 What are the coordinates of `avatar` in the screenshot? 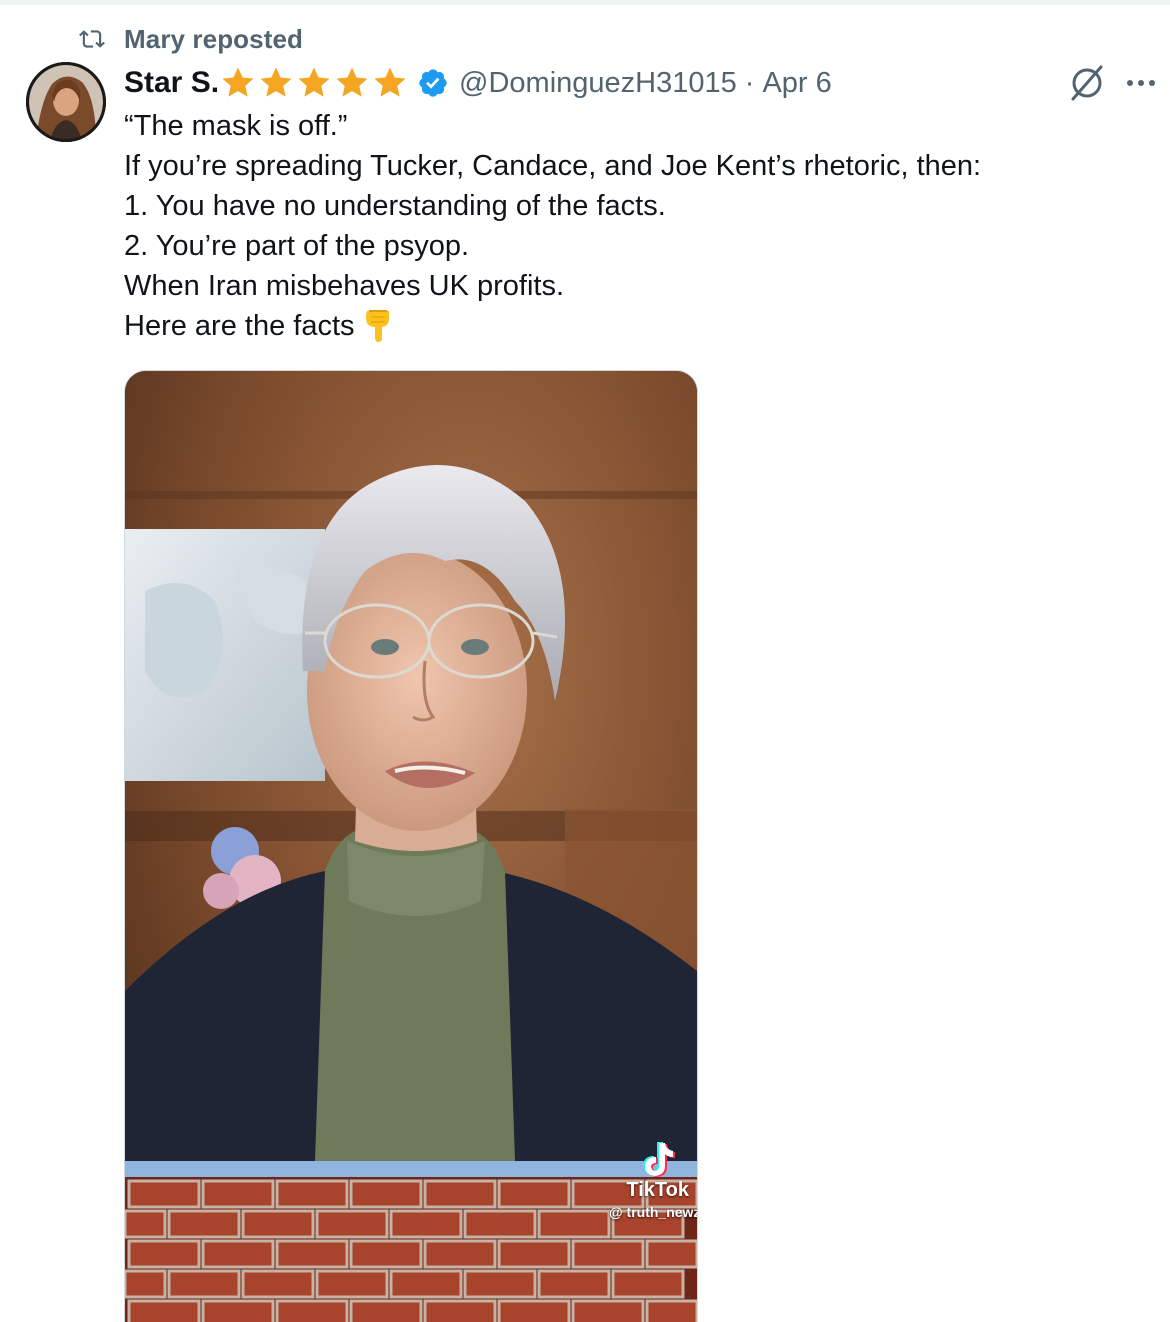 It's located at (66, 102).